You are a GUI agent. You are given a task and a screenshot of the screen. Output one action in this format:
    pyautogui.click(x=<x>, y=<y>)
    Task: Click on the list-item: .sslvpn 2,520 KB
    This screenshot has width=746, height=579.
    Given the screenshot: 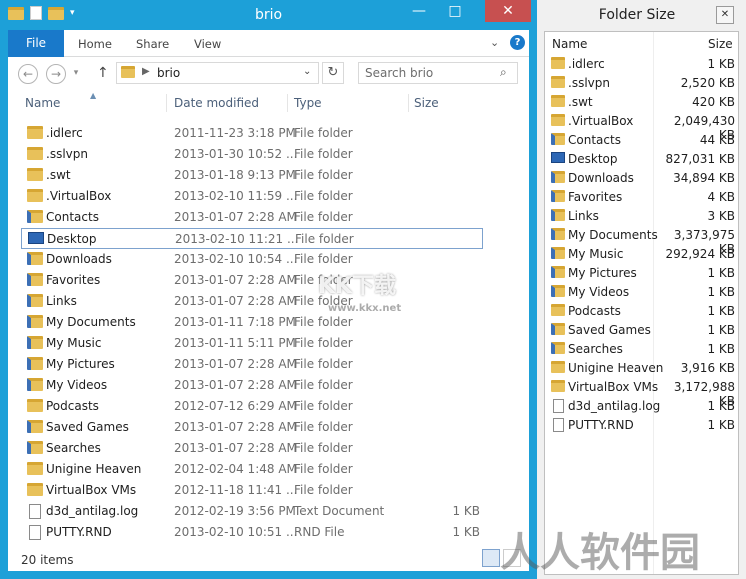 What is the action you would take?
    pyautogui.click(x=642, y=83)
    